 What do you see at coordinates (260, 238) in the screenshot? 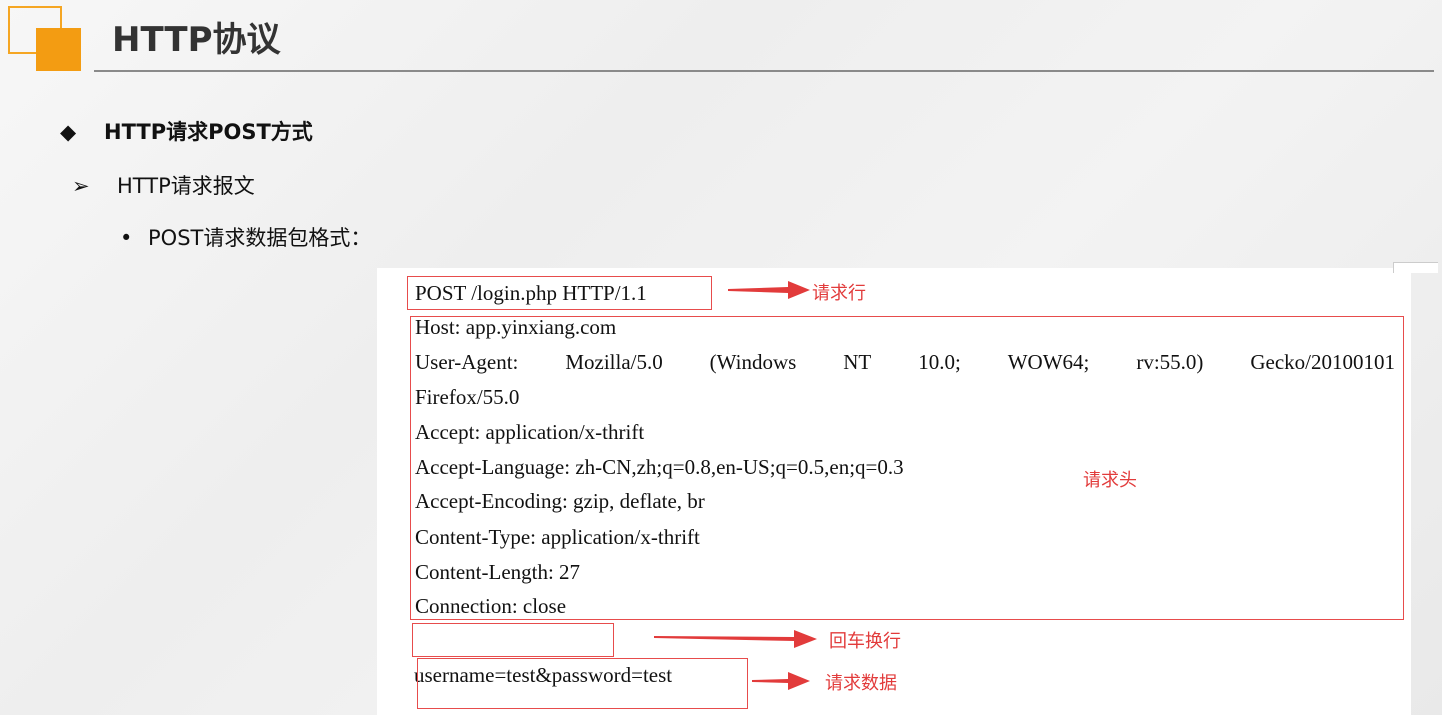
I see `bullet-level-3-text: POST请求数据包格式：` at bounding box center [260, 238].